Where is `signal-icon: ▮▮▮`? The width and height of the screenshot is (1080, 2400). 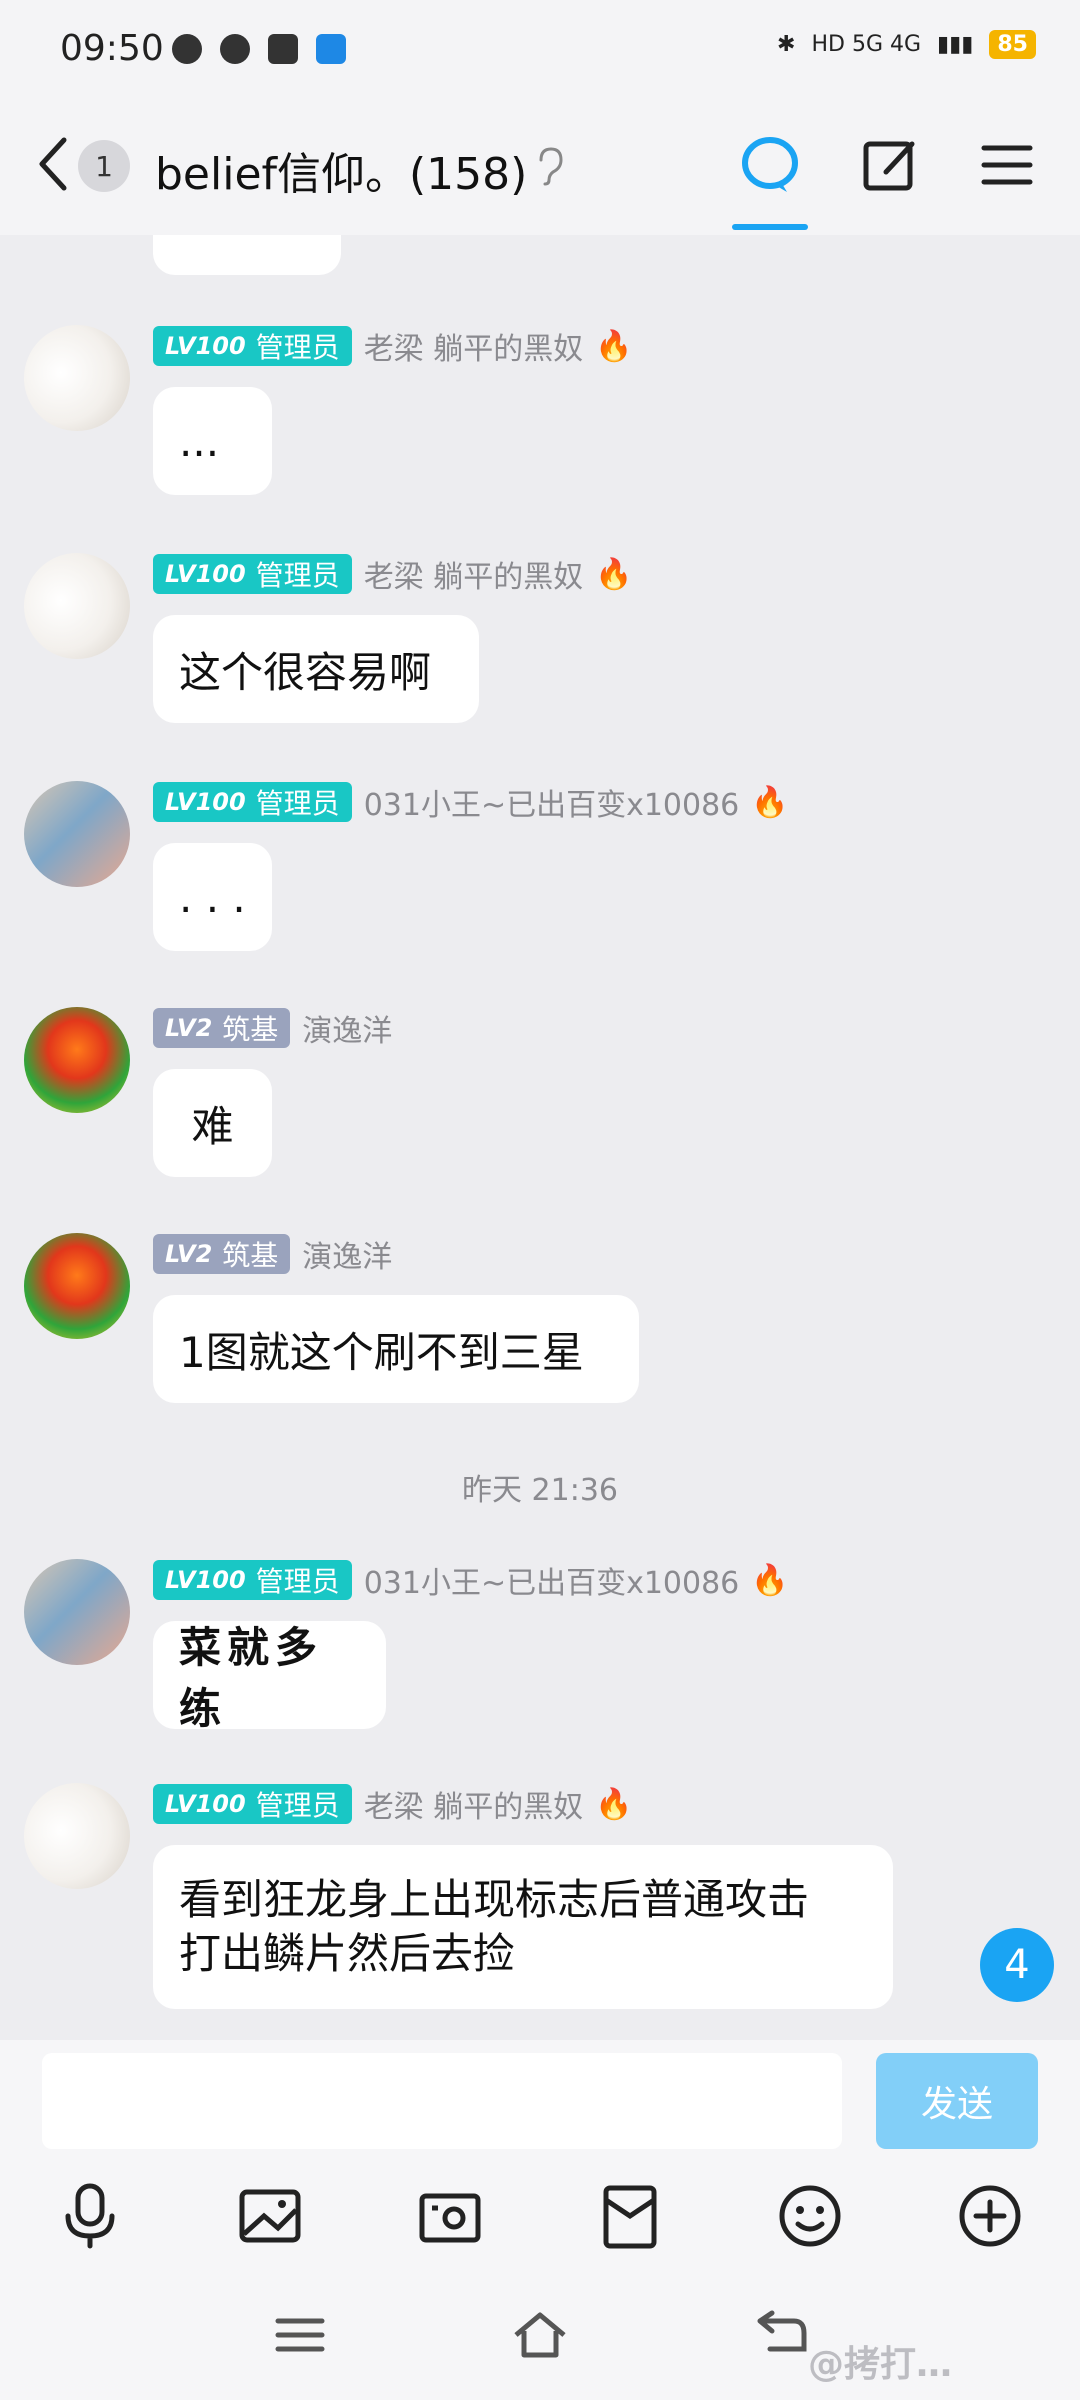 signal-icon: ▮▮▮ is located at coordinates (955, 44).